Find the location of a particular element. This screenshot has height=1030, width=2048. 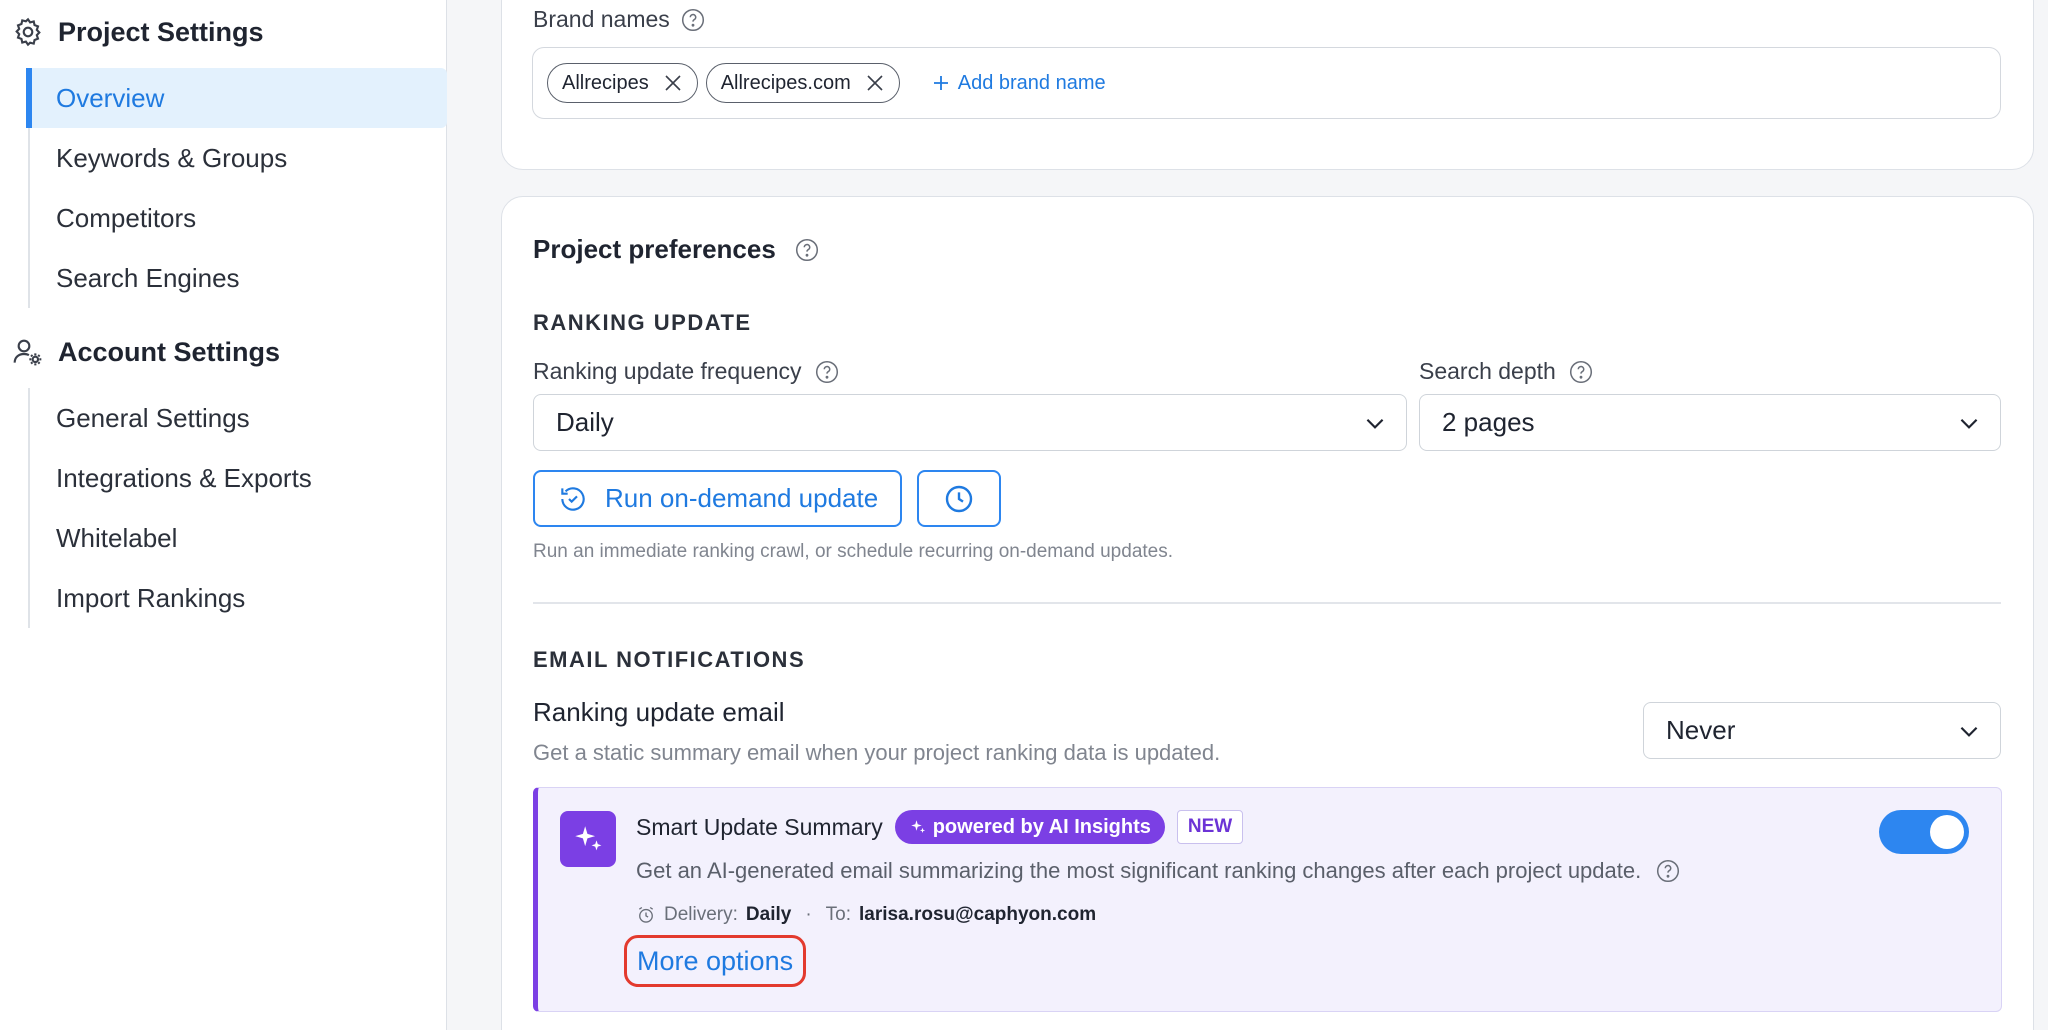

sidebar-item-overview: Overview is located at coordinates (236, 98).